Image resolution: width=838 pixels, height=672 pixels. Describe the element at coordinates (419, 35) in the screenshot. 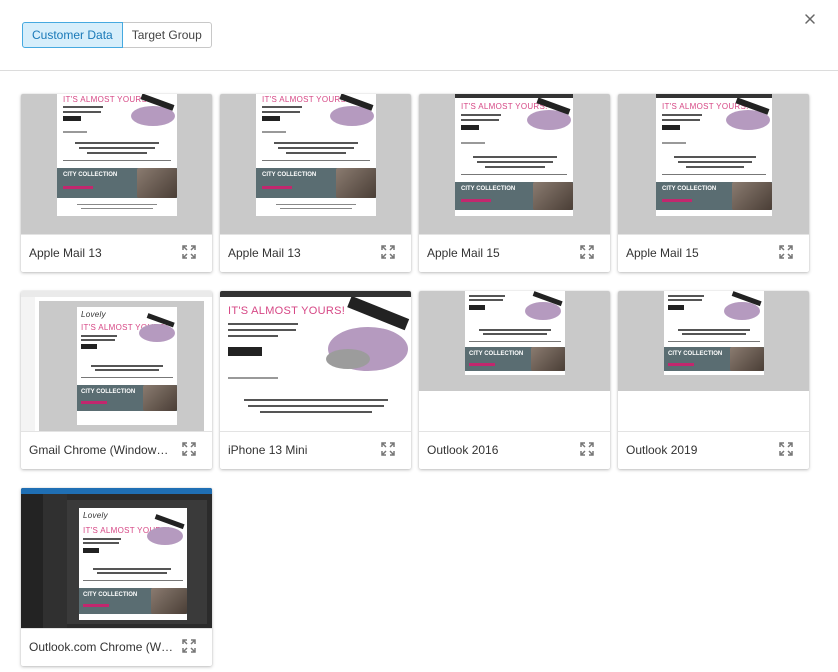

I see `dialog-header: Customer Data Target Group` at that location.